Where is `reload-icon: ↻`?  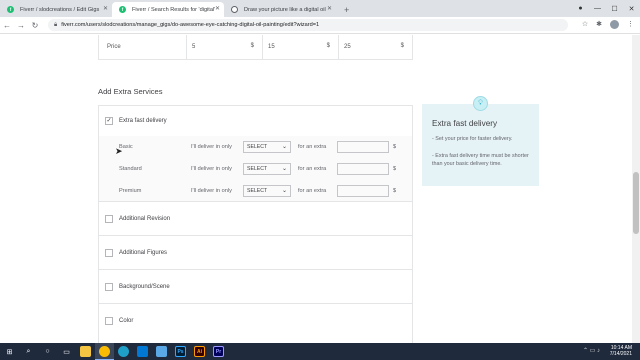 reload-icon: ↻ is located at coordinates (35, 25).